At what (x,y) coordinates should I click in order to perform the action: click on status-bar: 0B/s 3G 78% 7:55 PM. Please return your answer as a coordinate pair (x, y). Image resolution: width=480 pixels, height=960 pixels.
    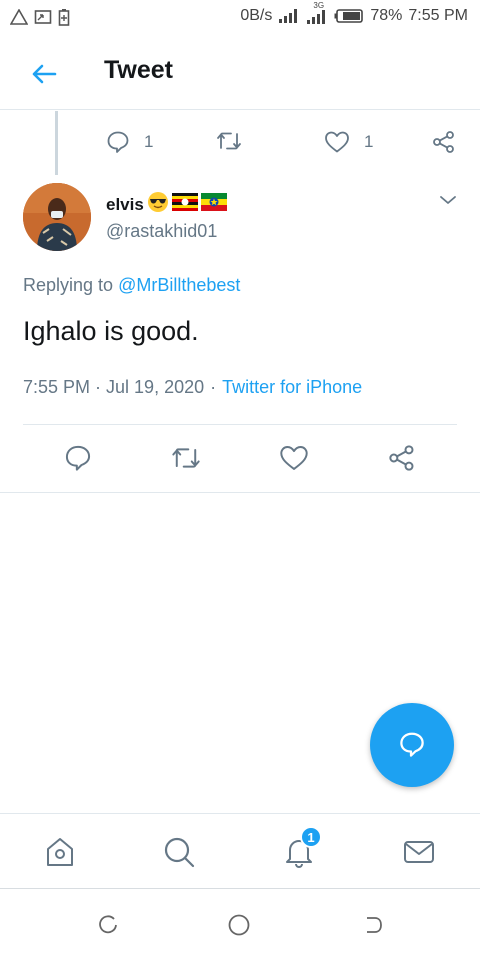
    Looking at the image, I should click on (240, 18).